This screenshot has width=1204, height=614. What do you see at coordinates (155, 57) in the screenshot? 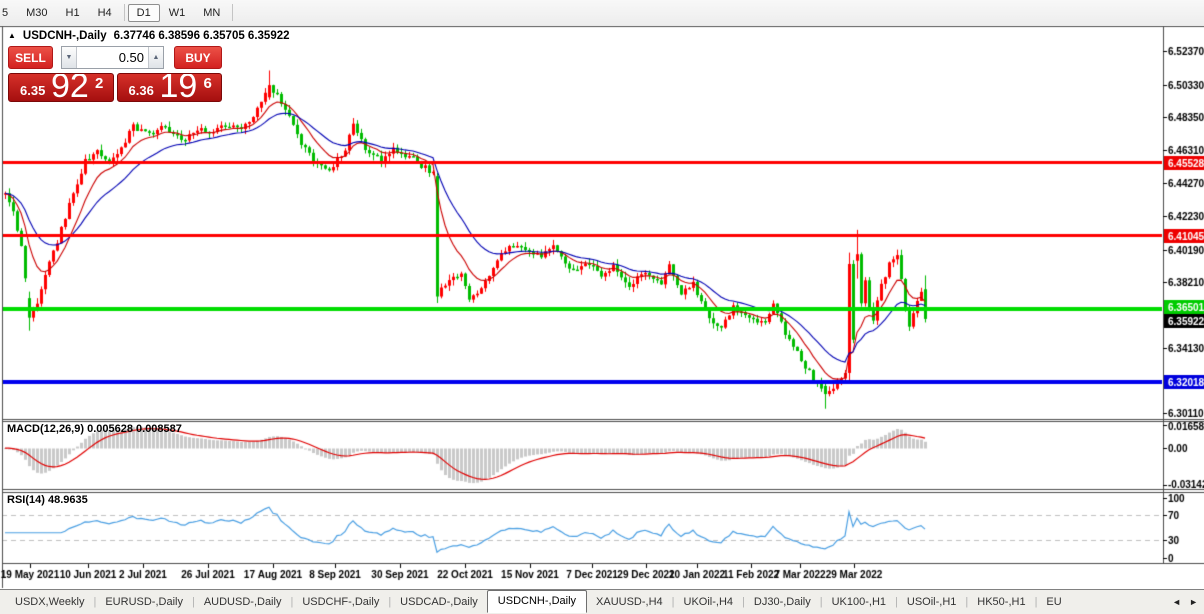
I see `volume-increase-icon: ▲` at bounding box center [155, 57].